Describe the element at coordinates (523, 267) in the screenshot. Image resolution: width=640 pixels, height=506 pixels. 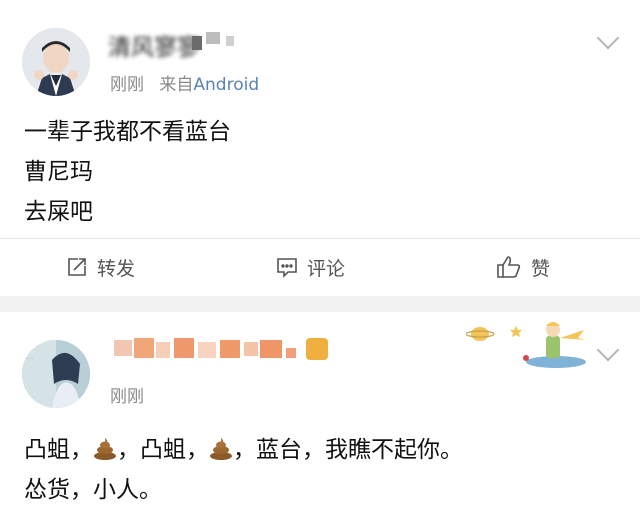
I see `like-button: 赞` at that location.